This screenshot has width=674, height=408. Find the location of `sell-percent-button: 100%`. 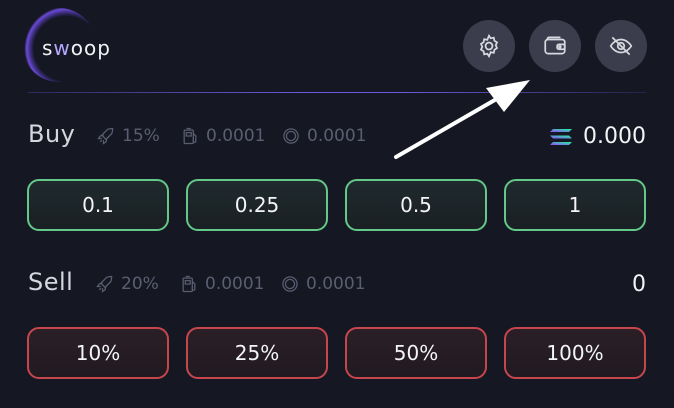

sell-percent-button: 100% is located at coordinates (575, 353).